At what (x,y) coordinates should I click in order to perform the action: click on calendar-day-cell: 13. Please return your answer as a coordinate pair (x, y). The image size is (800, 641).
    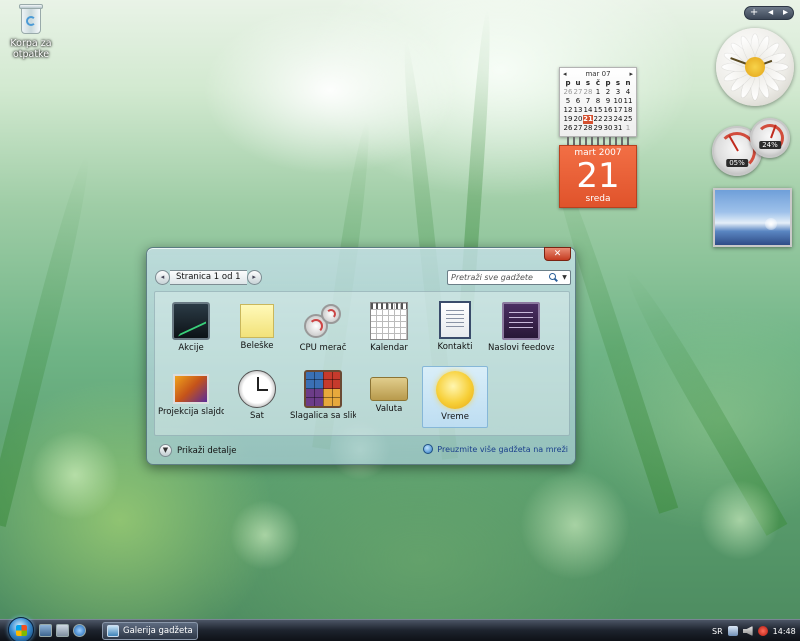
    Looking at the image, I should click on (578, 110).